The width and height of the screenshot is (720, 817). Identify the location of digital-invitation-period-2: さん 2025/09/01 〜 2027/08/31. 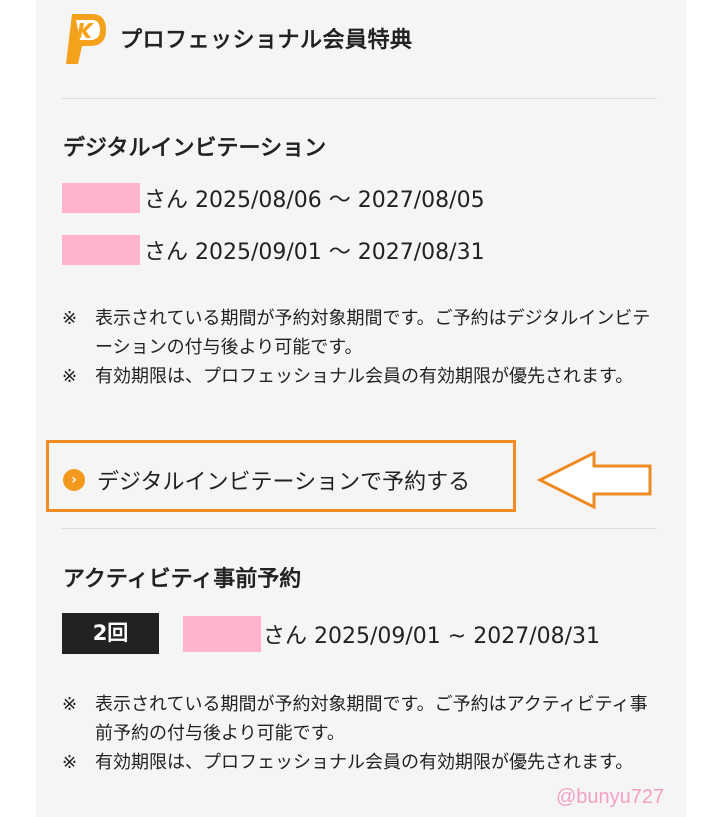
(273, 250).